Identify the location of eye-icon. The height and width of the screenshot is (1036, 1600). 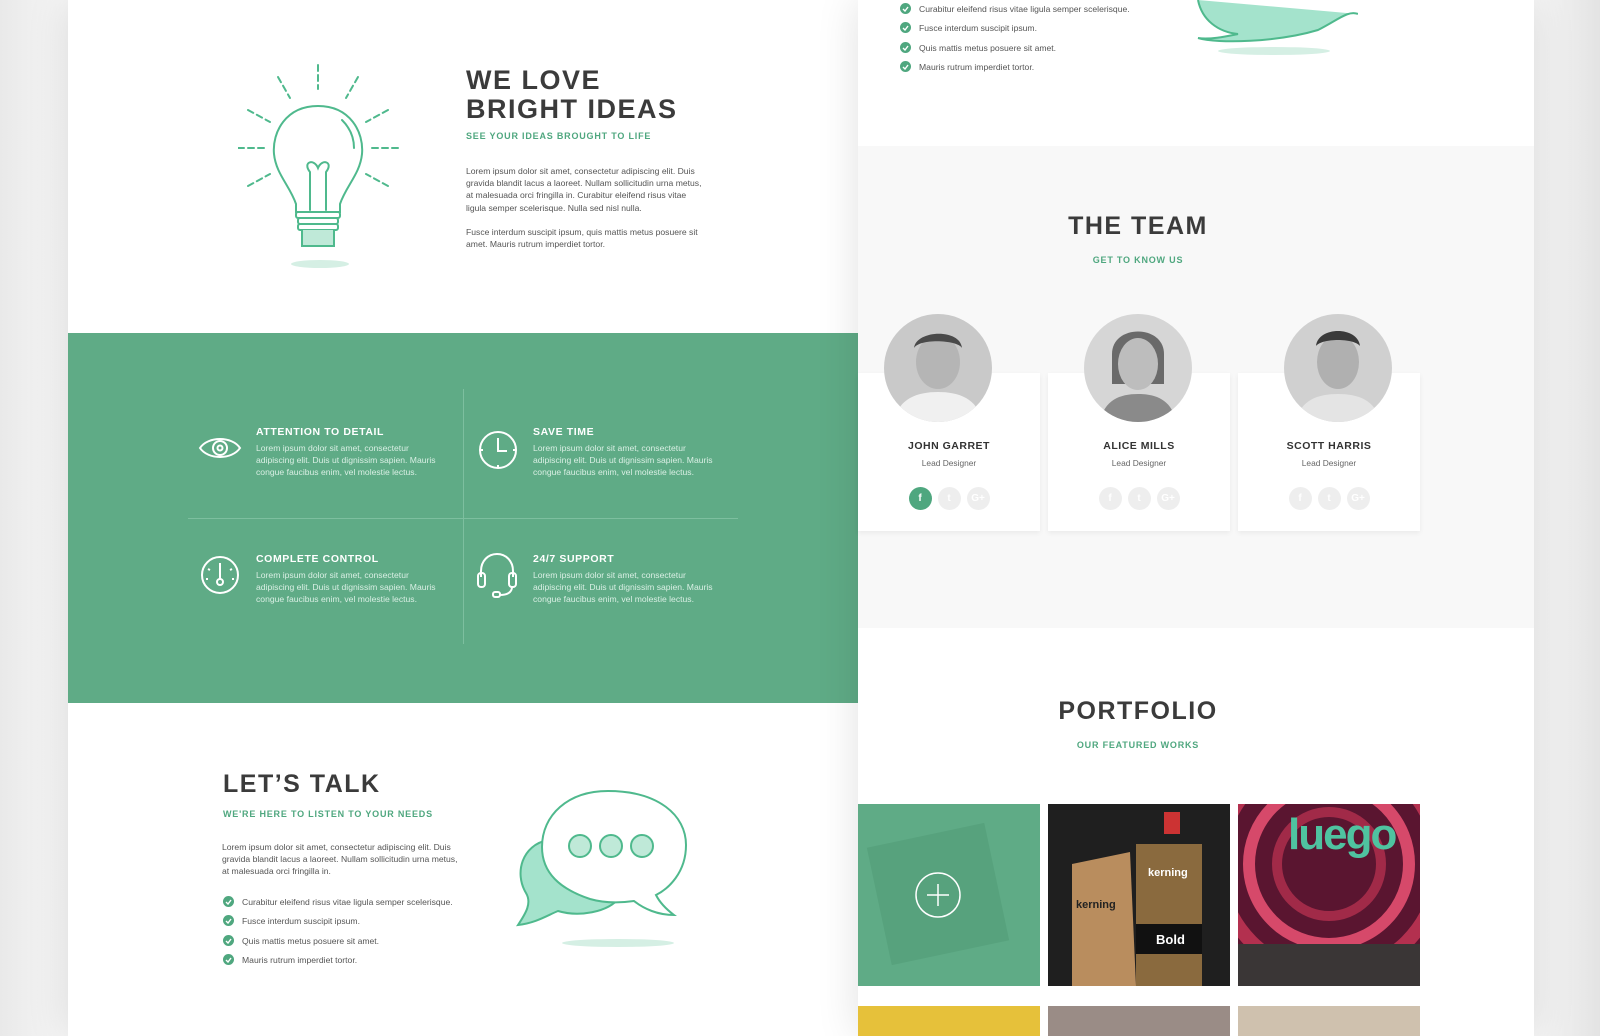
(220, 448).